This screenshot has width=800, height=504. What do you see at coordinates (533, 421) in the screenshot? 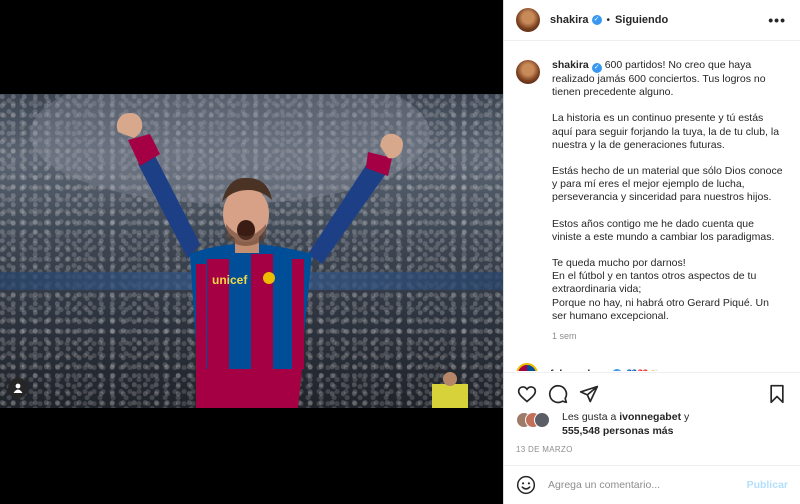
I see `liker-avatars` at bounding box center [533, 421].